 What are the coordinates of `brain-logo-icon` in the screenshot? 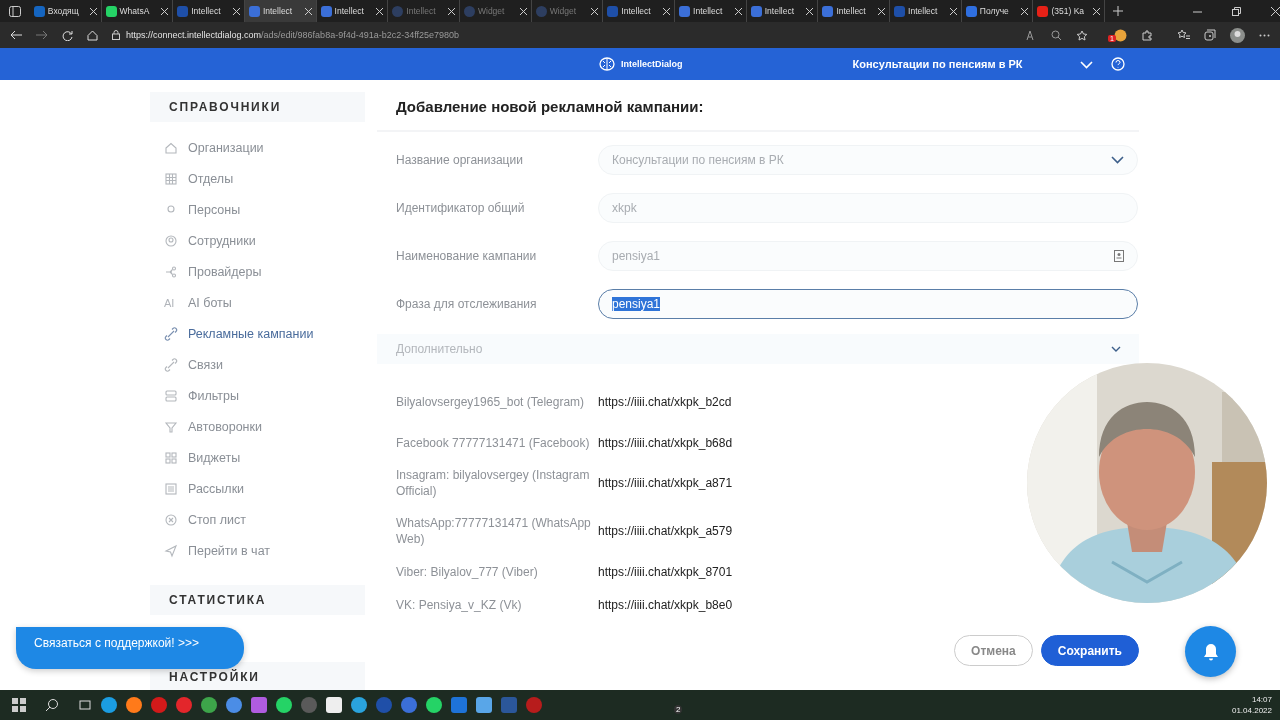 It's located at (607, 64).